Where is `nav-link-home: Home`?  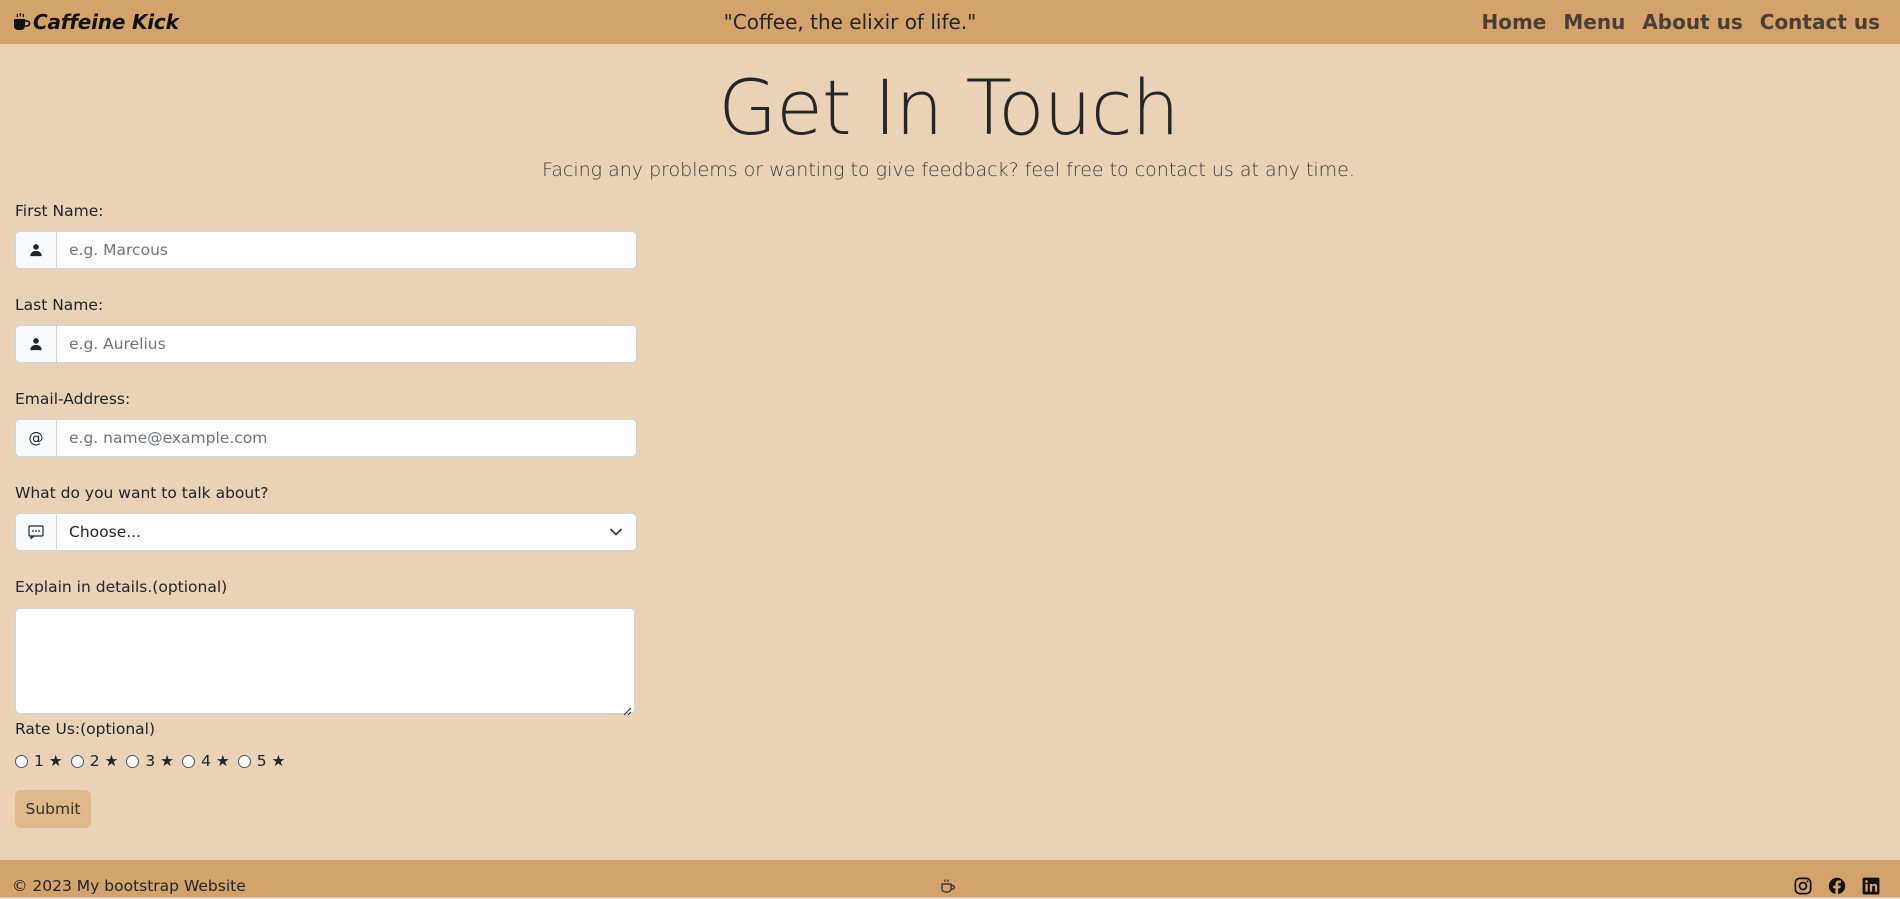
nav-link-home: Home is located at coordinates (1513, 22).